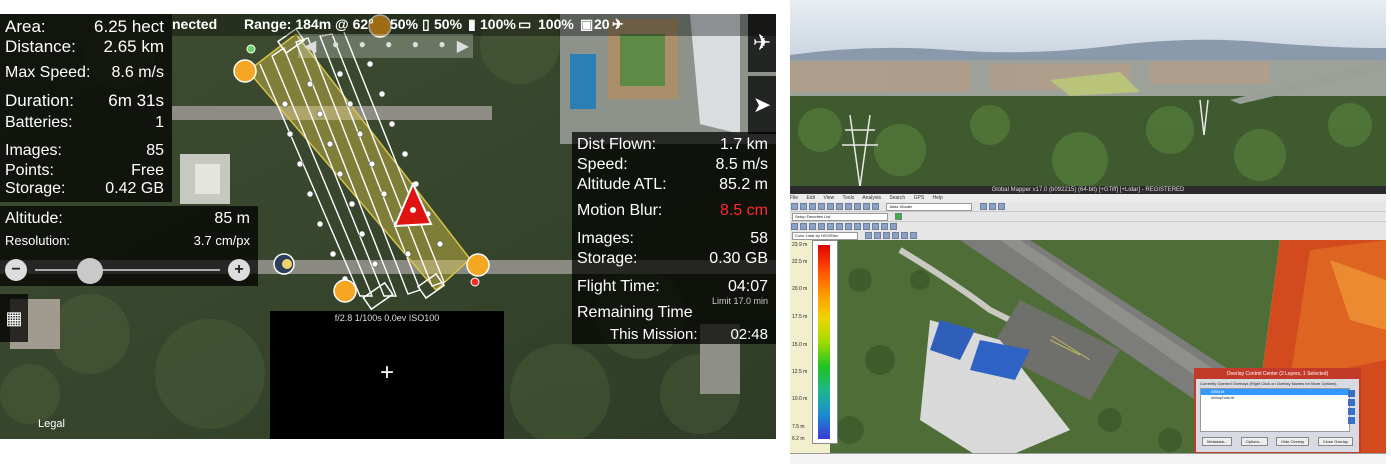 Image resolution: width=1391 pixels, height=475 pixels. What do you see at coordinates (899, 216) in the screenshot?
I see `run-icon` at bounding box center [899, 216].